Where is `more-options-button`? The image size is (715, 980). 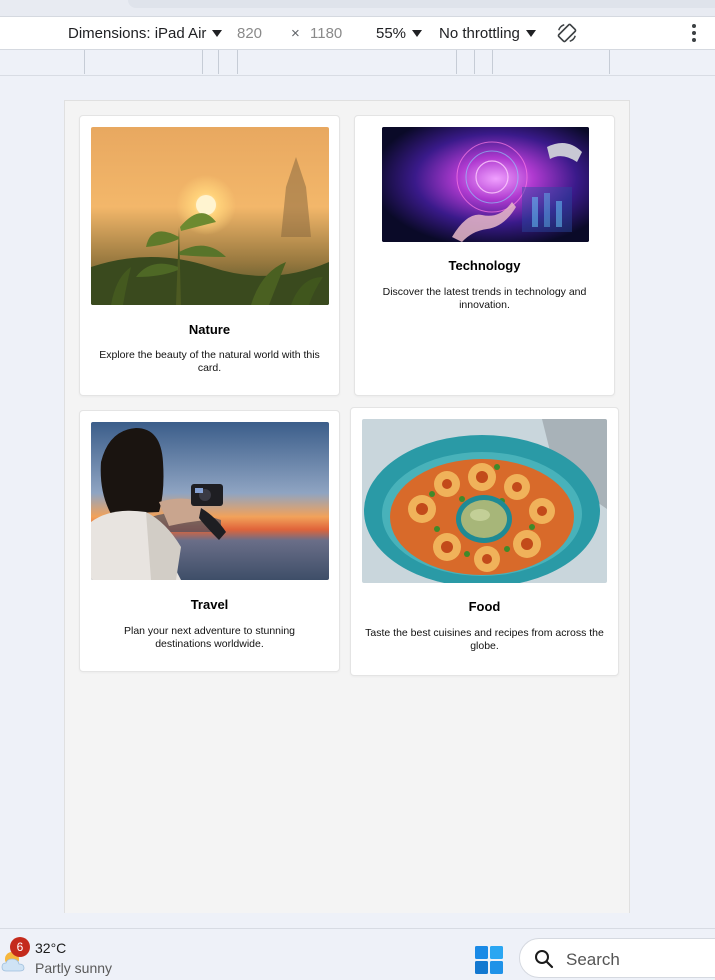 more-options-button is located at coordinates (694, 33).